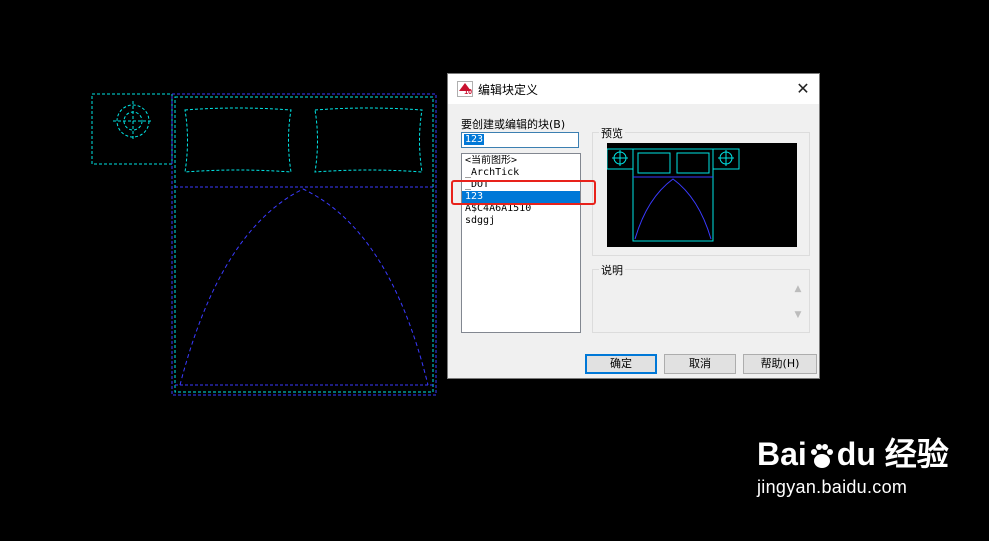 This screenshot has height=541, width=989. What do you see at coordinates (822, 457) in the screenshot?
I see `paw-icon` at bounding box center [822, 457].